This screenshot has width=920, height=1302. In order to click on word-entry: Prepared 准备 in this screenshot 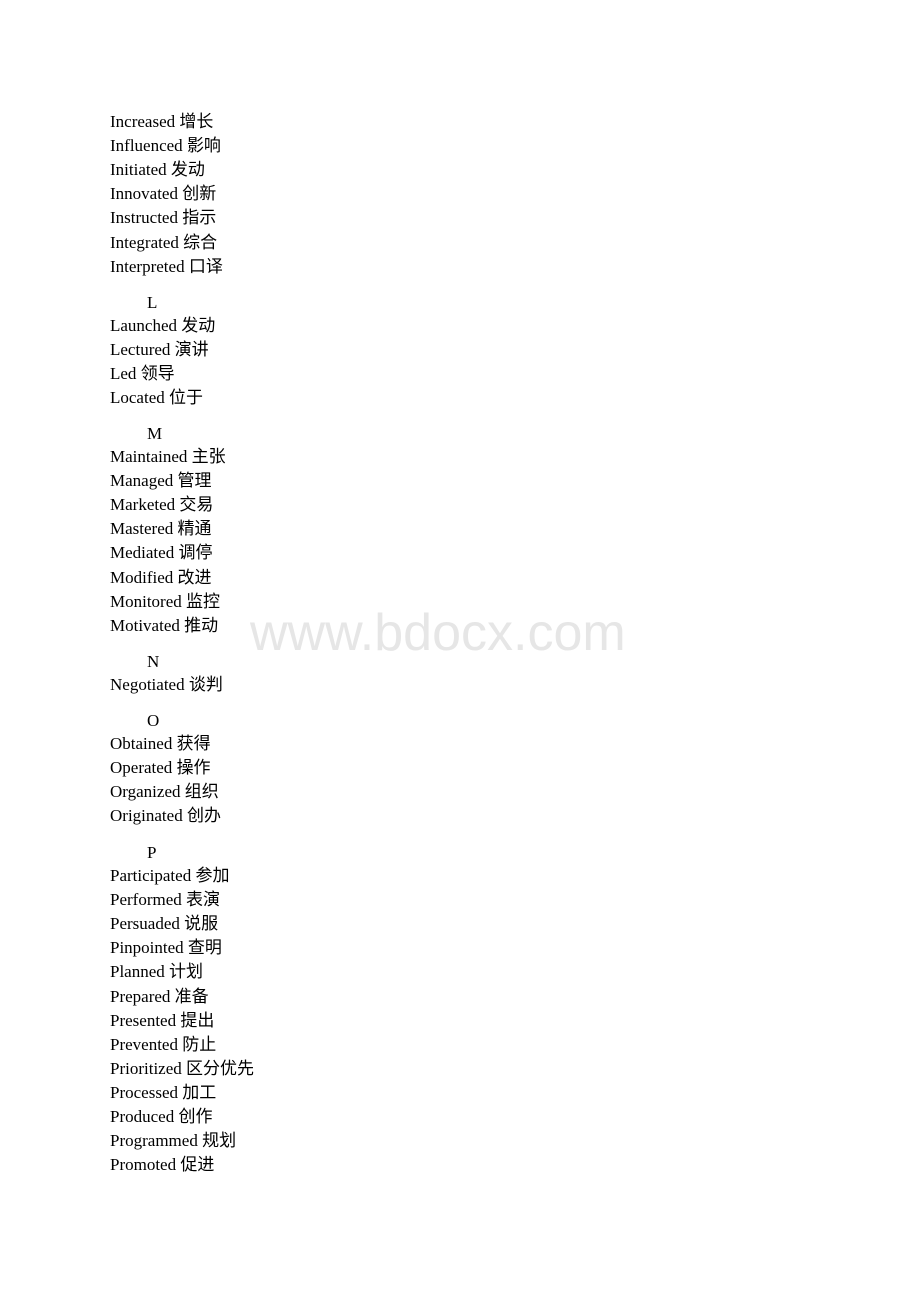, I will do `click(159, 997)`.